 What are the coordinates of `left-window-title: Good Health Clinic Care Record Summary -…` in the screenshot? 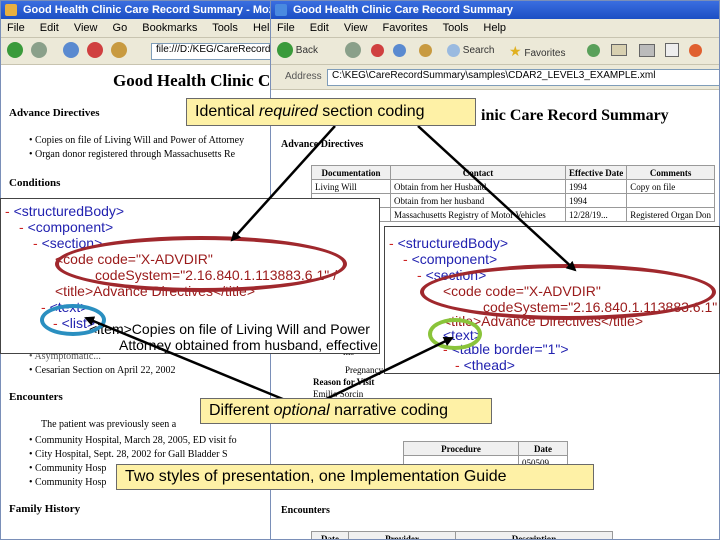 It's located at (150, 10).